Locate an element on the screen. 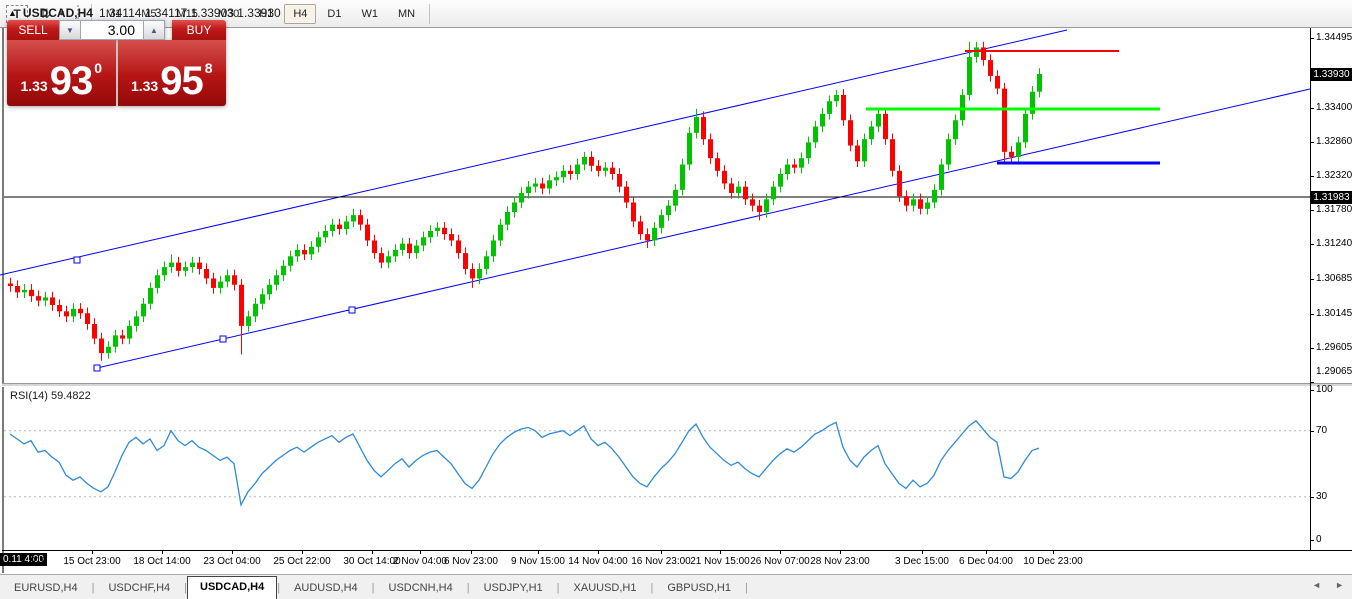 Image resolution: width=1352 pixels, height=599 pixels. rsi-axis-label: 70 is located at coordinates (1322, 430).